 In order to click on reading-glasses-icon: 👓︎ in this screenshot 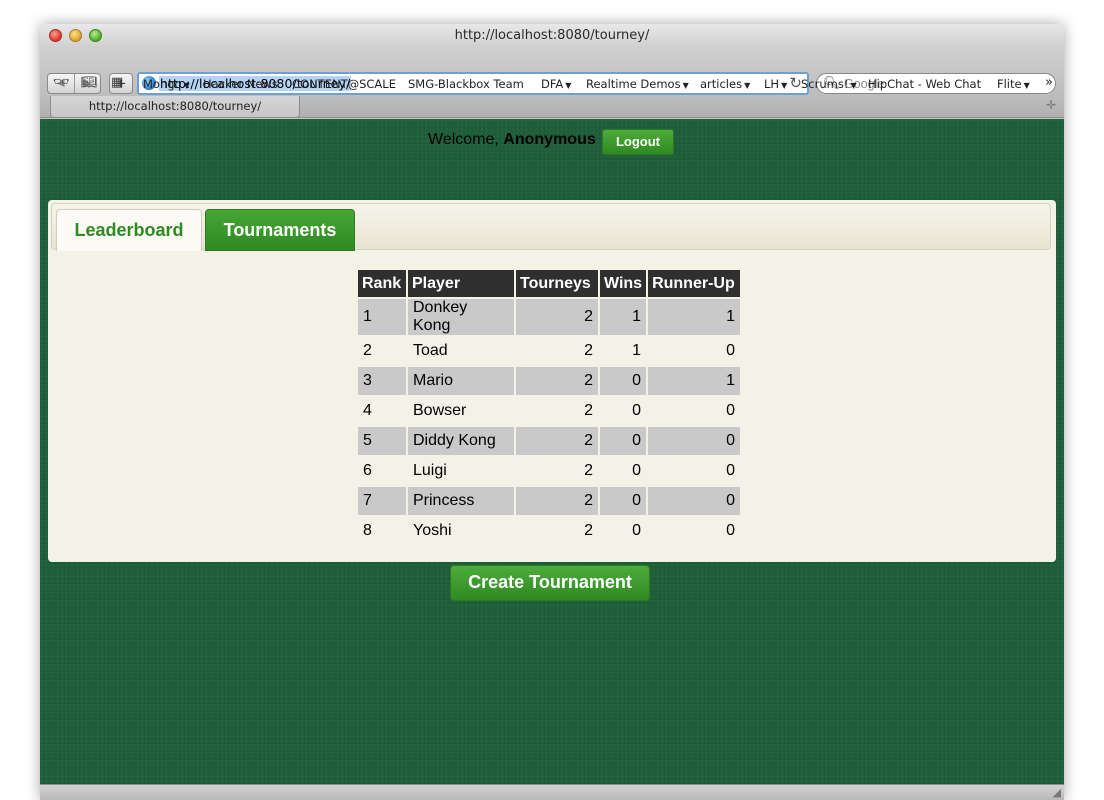, I will do `click(61, 82)`.